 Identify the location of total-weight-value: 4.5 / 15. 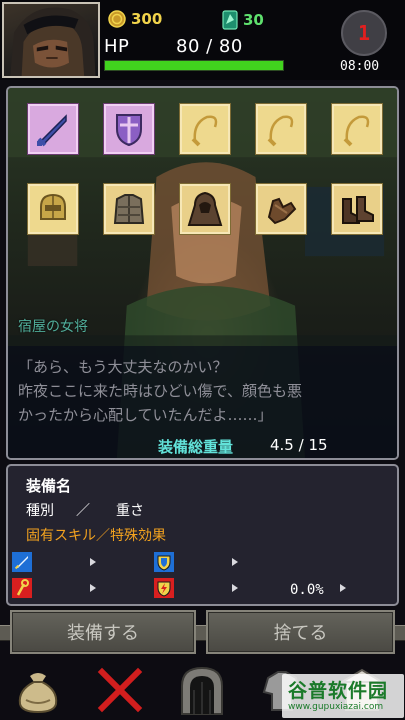
(299, 445).